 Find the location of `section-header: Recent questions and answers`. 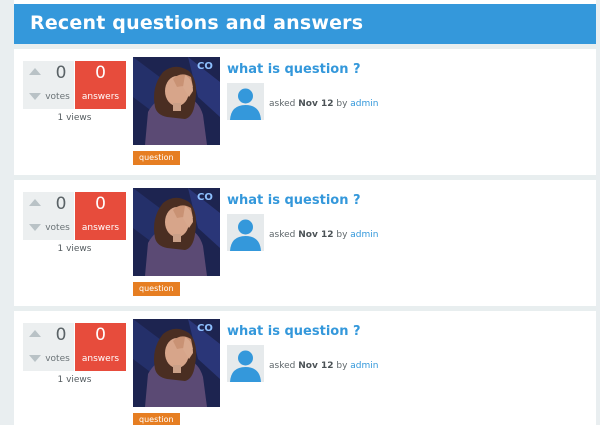

section-header: Recent questions and answers is located at coordinates (305, 24).